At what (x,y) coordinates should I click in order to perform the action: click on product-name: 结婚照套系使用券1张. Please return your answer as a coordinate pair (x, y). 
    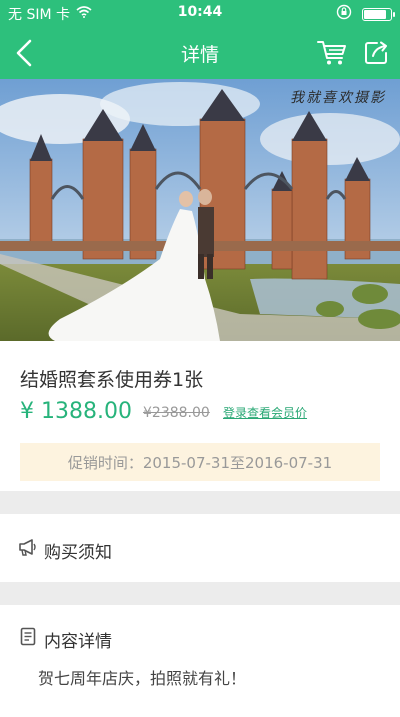
    Looking at the image, I should click on (112, 380).